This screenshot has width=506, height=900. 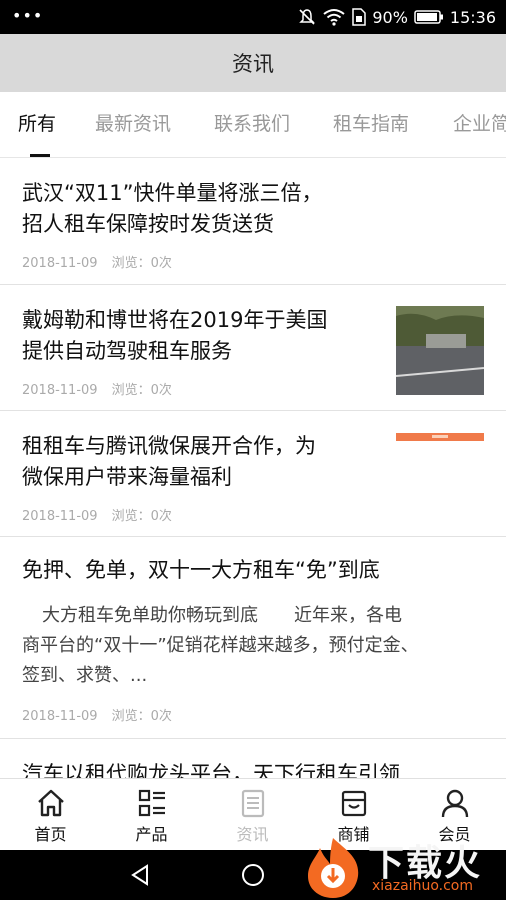 What do you see at coordinates (151, 834) in the screenshot?
I see `nav-label: 产品` at bounding box center [151, 834].